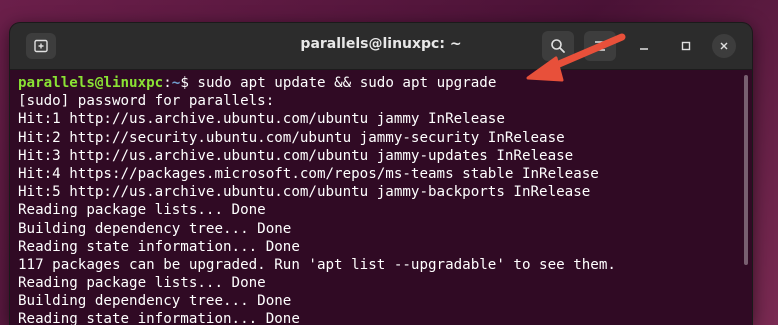 This screenshot has width=778, height=325. Describe the element at coordinates (189, 83) in the screenshot. I see `prompt-symbol: $` at that location.